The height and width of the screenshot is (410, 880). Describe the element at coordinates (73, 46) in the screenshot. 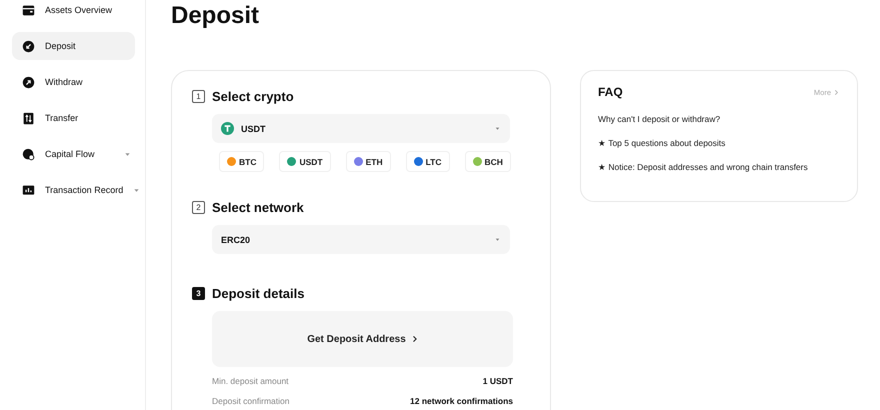

I see `sidebar-item: Deposit` at that location.